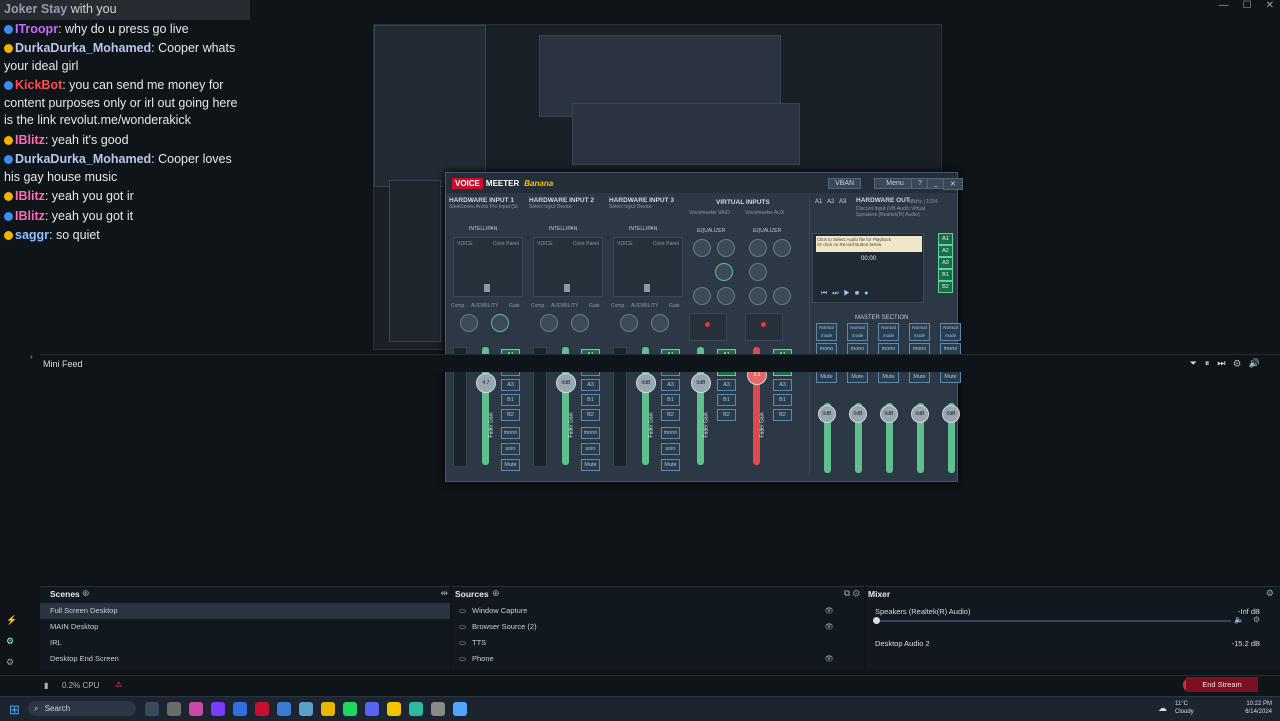  I want to click on mixer-settings-icon: ⚙, so click(1270, 593).